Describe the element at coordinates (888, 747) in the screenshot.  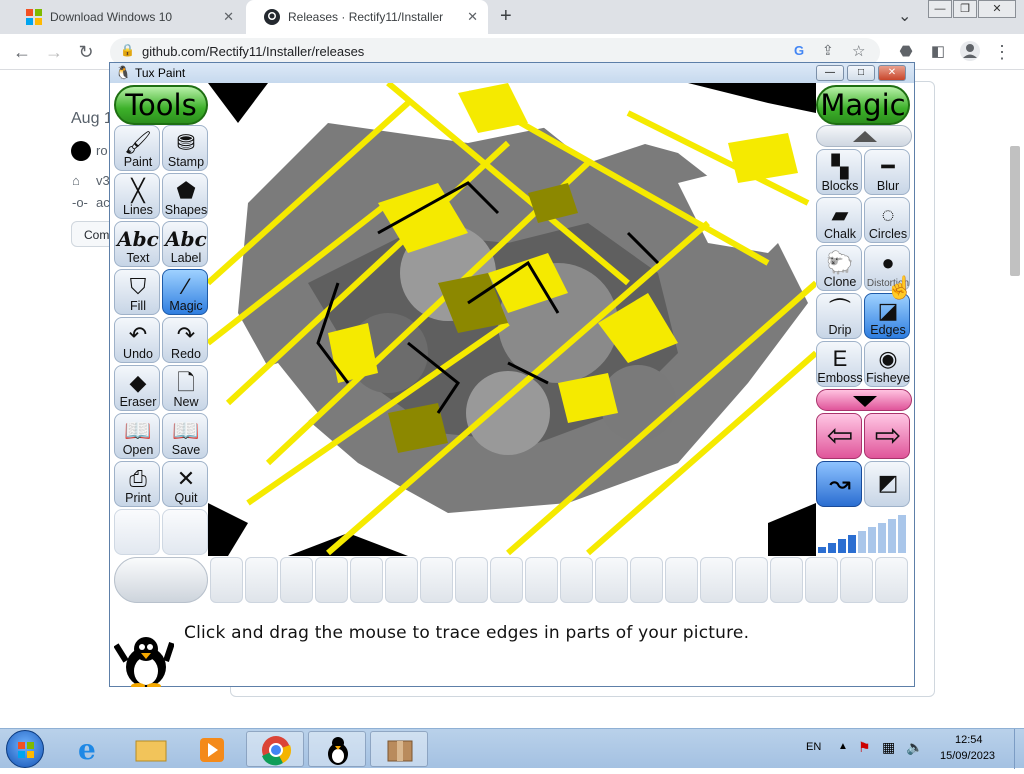
I see `network-icon: ▦` at that location.